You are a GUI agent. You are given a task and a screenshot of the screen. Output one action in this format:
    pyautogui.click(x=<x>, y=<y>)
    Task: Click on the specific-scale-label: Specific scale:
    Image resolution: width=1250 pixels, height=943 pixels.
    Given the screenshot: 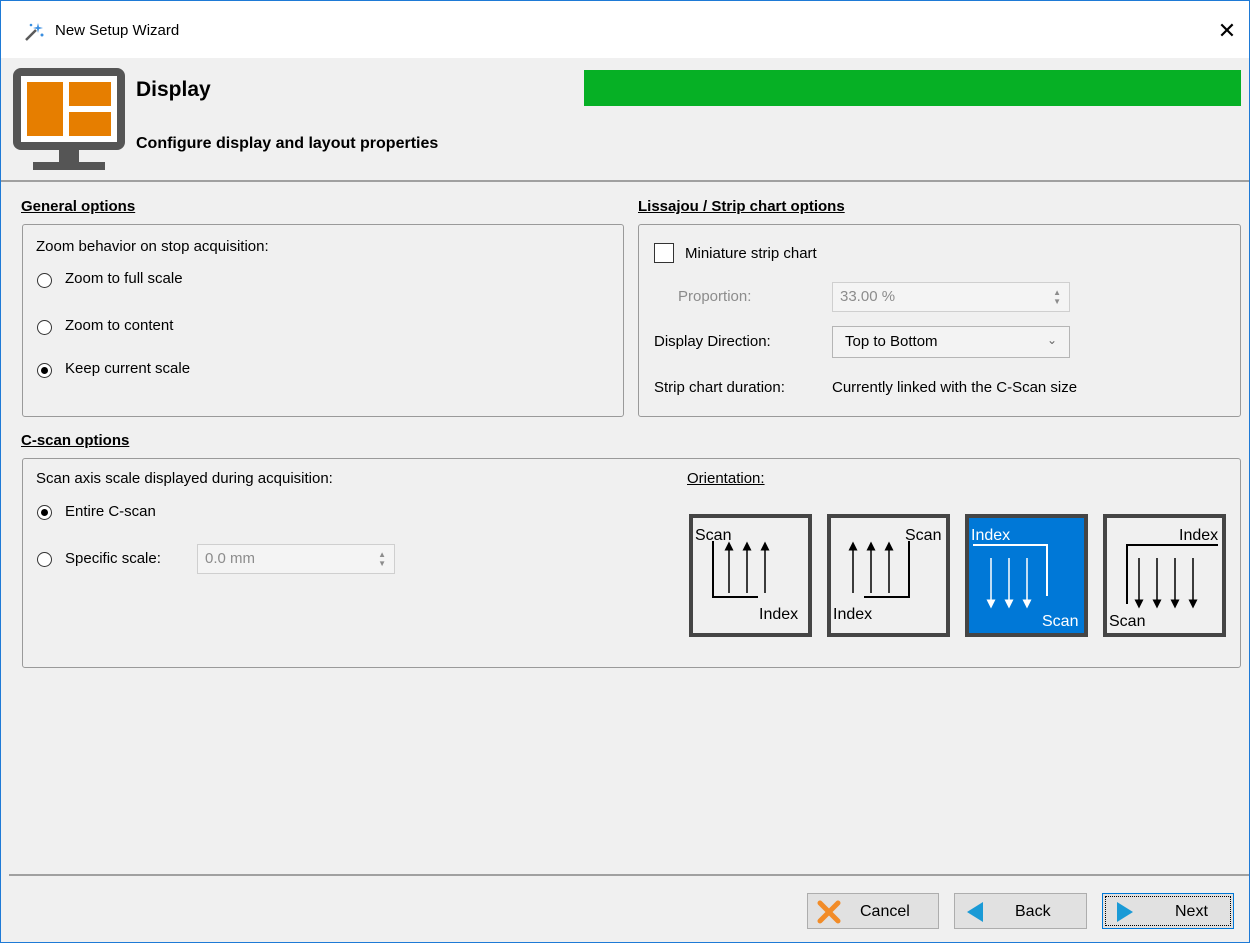 What is the action you would take?
    pyautogui.click(x=113, y=558)
    